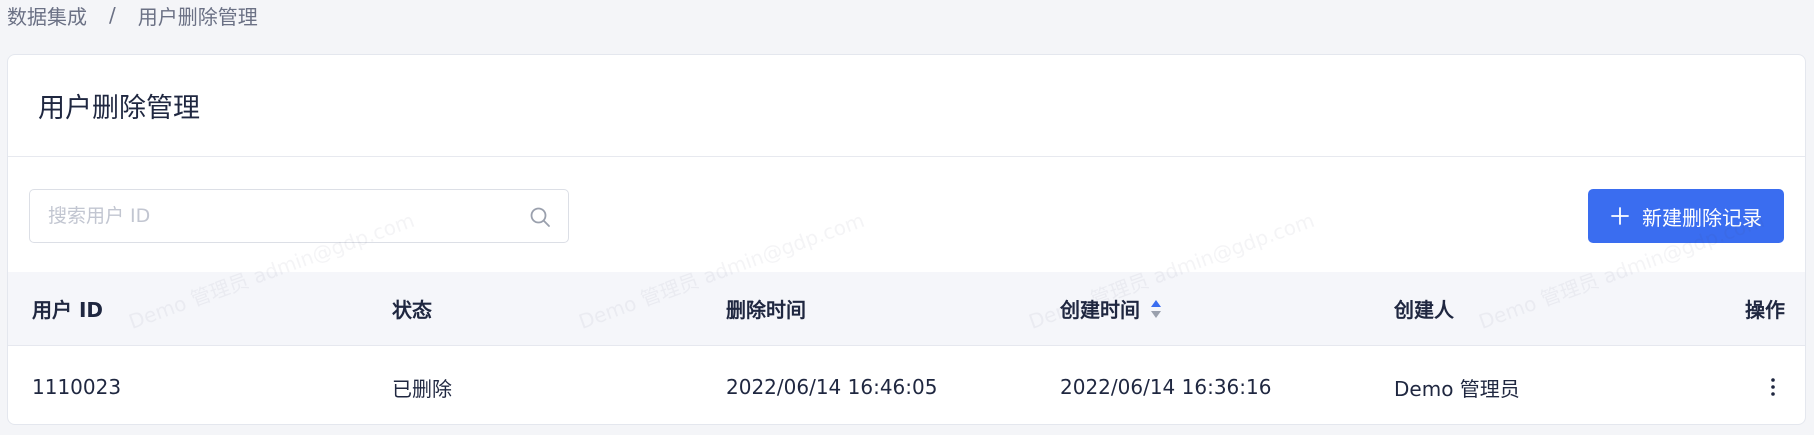 Image resolution: width=1814 pixels, height=435 pixels. Describe the element at coordinates (832, 387) in the screenshot. I see `cell-deleted-at: 2022/06/14 16:46:05` at that location.